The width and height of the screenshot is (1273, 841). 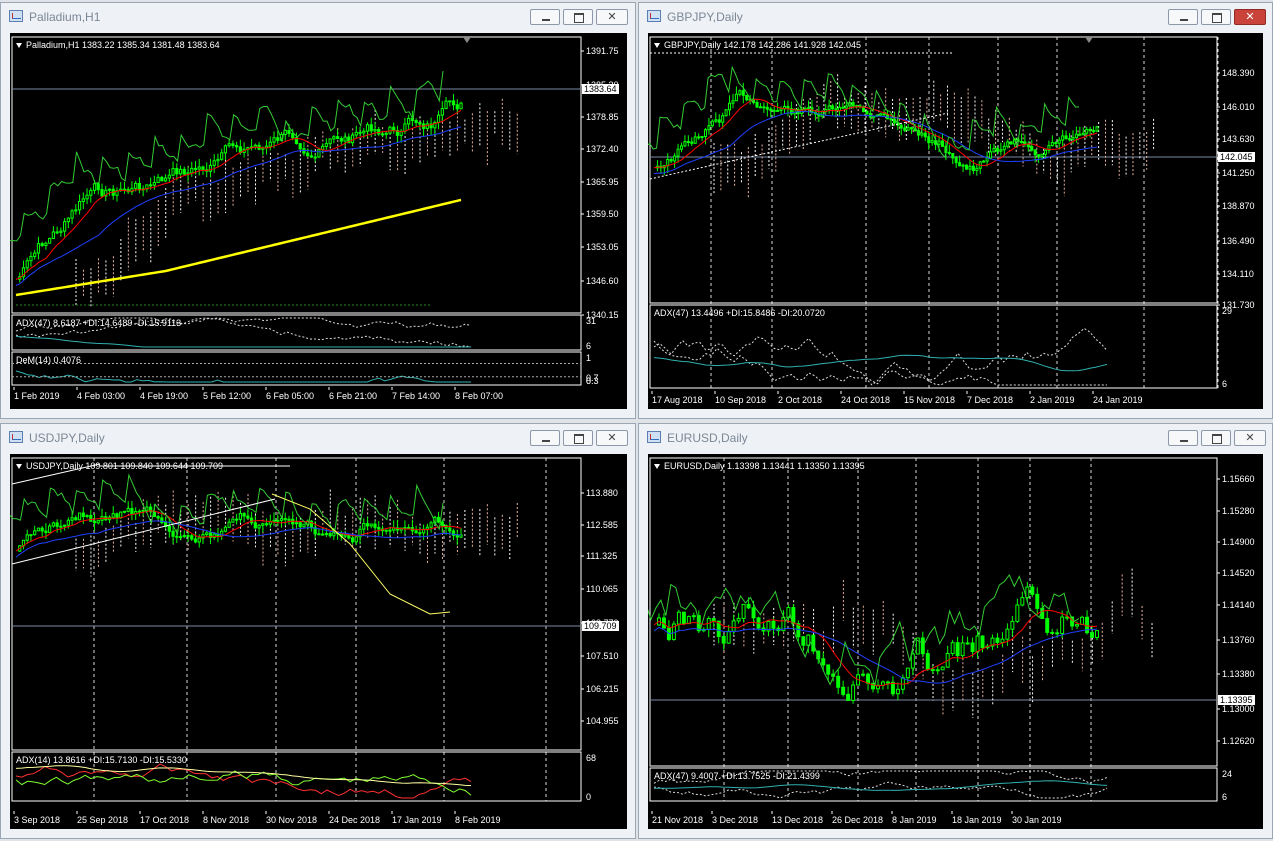 What do you see at coordinates (600, 626) in the screenshot?
I see `current-price-tag: 109.709` at bounding box center [600, 626].